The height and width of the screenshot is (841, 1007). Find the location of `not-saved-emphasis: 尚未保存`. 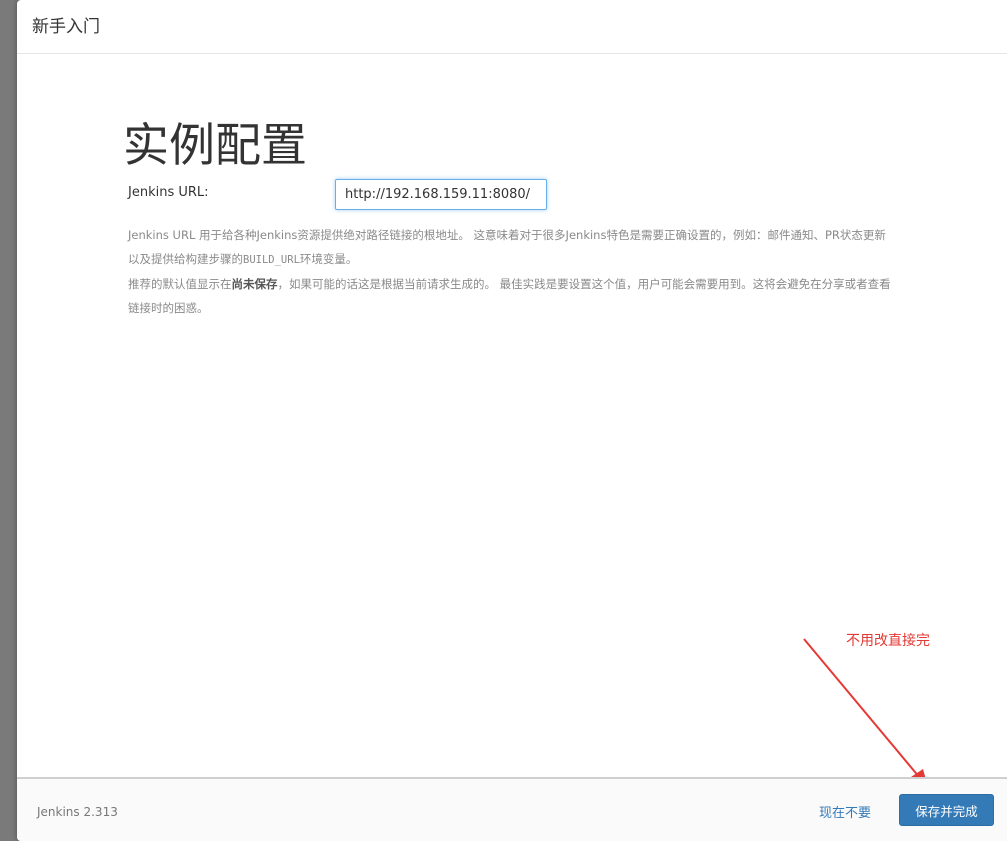

not-saved-emphasis: 尚未保存 is located at coordinates (254, 284).